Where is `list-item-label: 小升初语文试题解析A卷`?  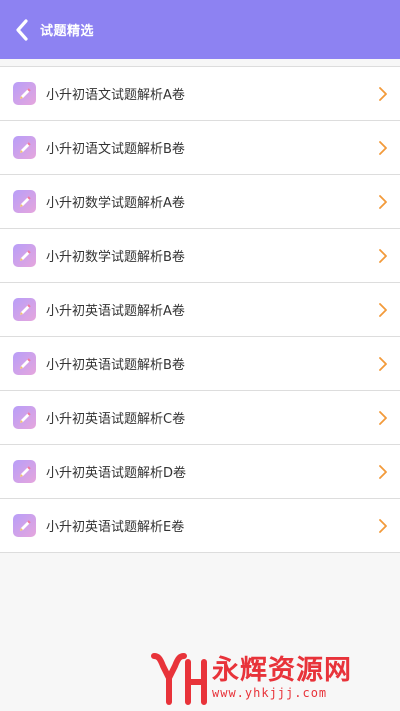
list-item-label: 小升初语文试题解析A卷 is located at coordinates (115, 95).